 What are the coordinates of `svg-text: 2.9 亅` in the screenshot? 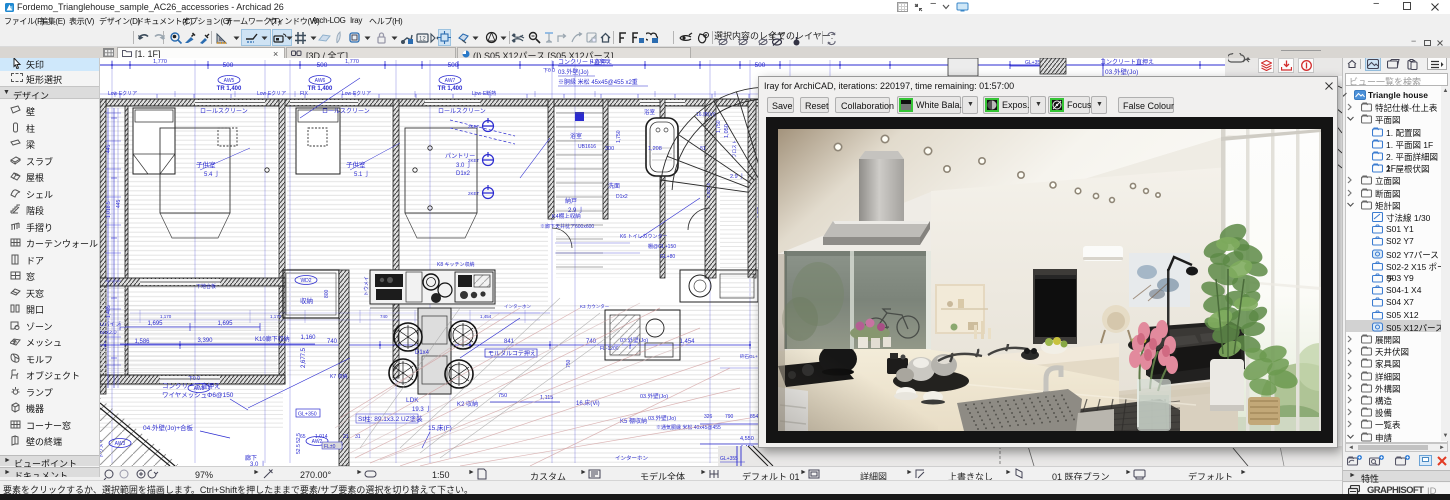 It's located at (576, 210).